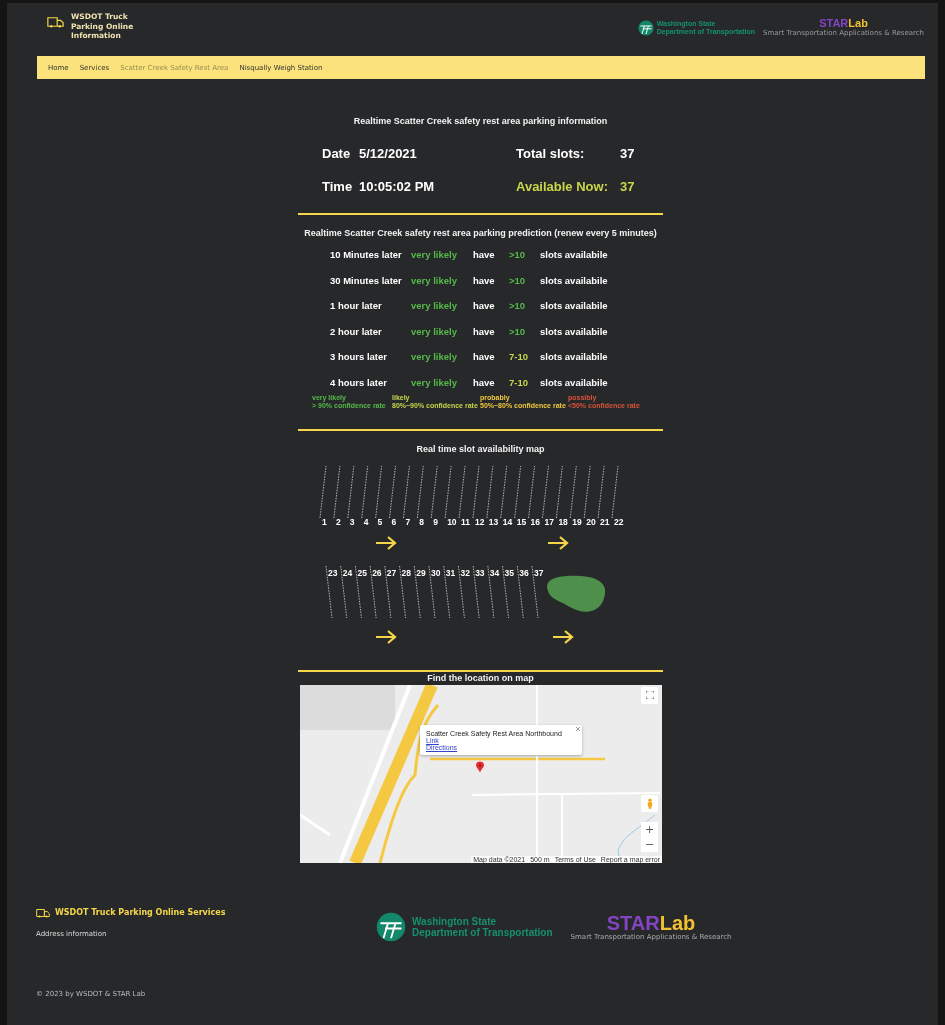 Image resolution: width=945 pixels, height=1025 pixels. Describe the element at coordinates (576, 593) in the screenshot. I see `grass-area` at that location.